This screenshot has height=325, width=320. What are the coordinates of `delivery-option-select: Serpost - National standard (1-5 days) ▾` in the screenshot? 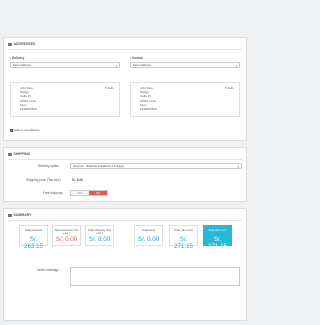 It's located at (156, 166).